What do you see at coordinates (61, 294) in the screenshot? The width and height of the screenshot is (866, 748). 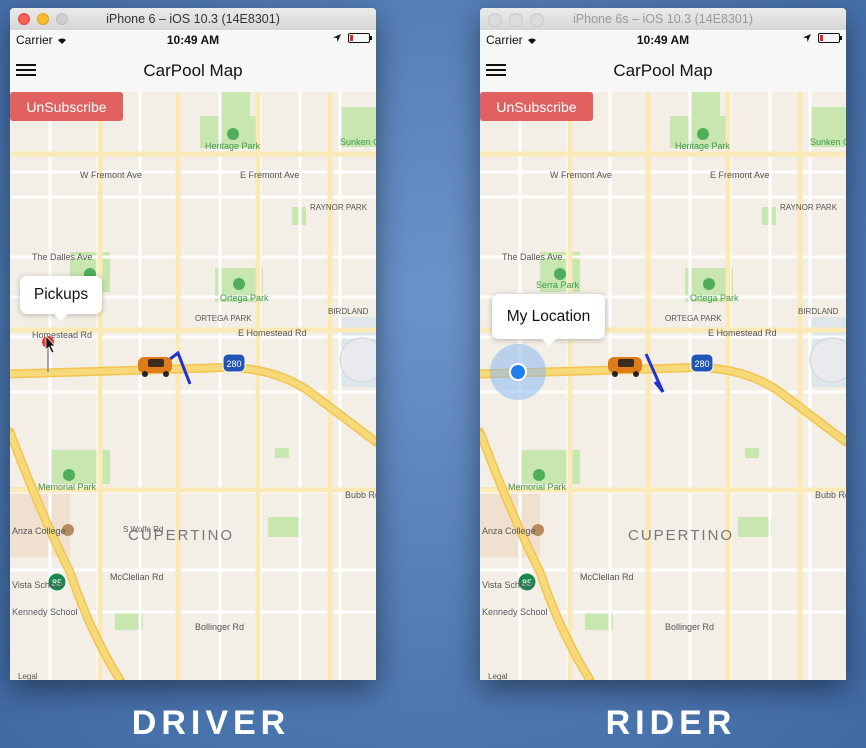 I see `callout-label: Pickups` at bounding box center [61, 294].